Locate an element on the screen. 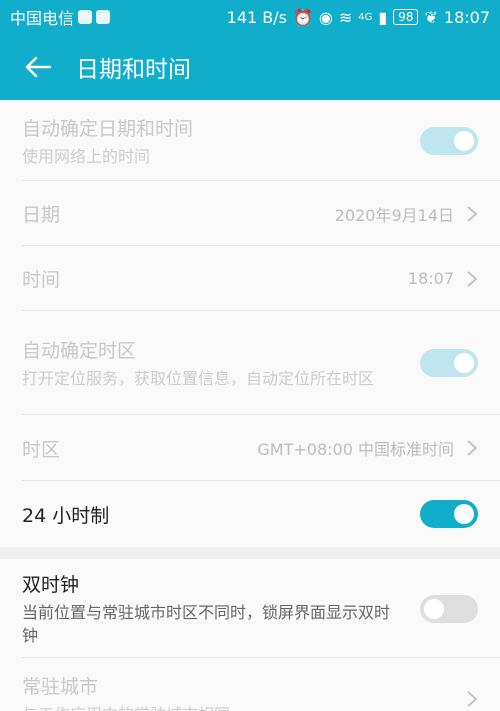 The height and width of the screenshot is (711, 500). status-bar: 中国电信 141 B/s ⏰ ◉ ≋ 4G ▮ 98 ❦ 18:07 is located at coordinates (250, 17).